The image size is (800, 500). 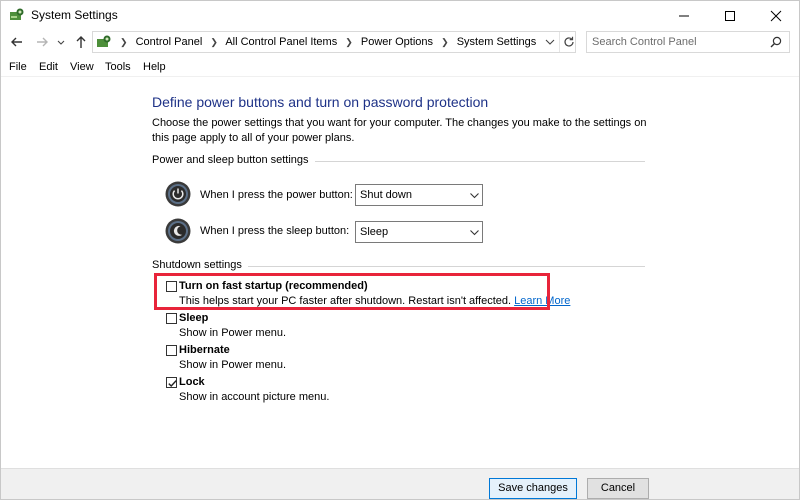 I want to click on breadcrumb-system-settings: System Settings, so click(x=496, y=42).